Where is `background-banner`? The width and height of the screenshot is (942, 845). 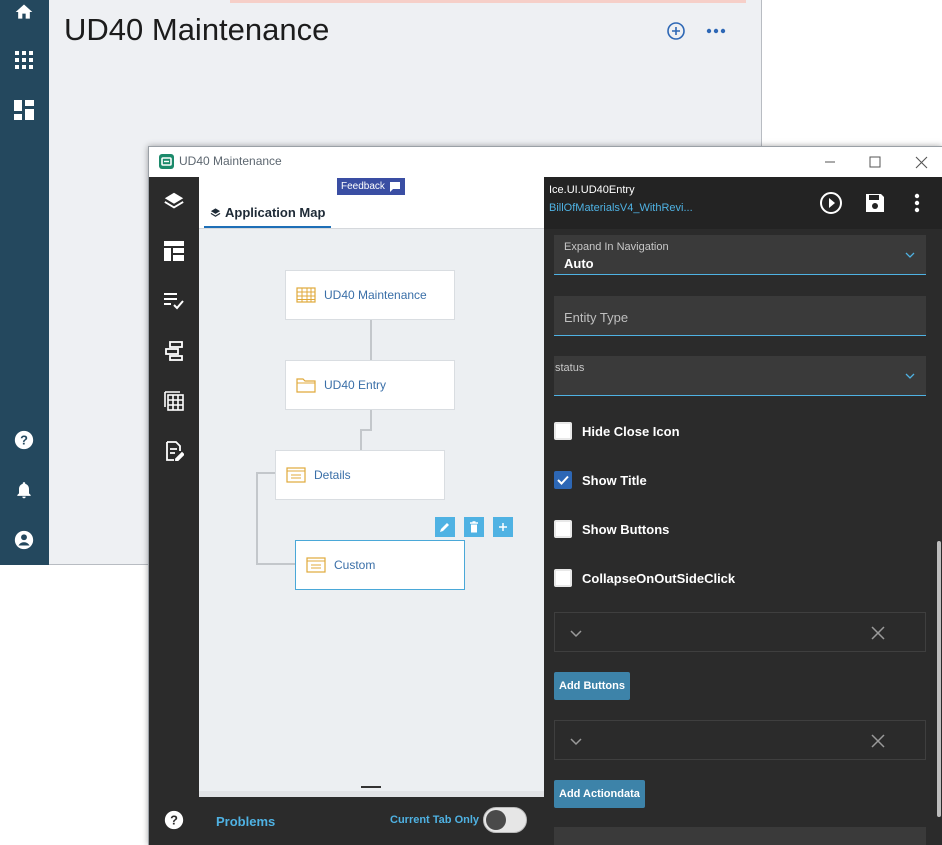
background-banner is located at coordinates (488, 1).